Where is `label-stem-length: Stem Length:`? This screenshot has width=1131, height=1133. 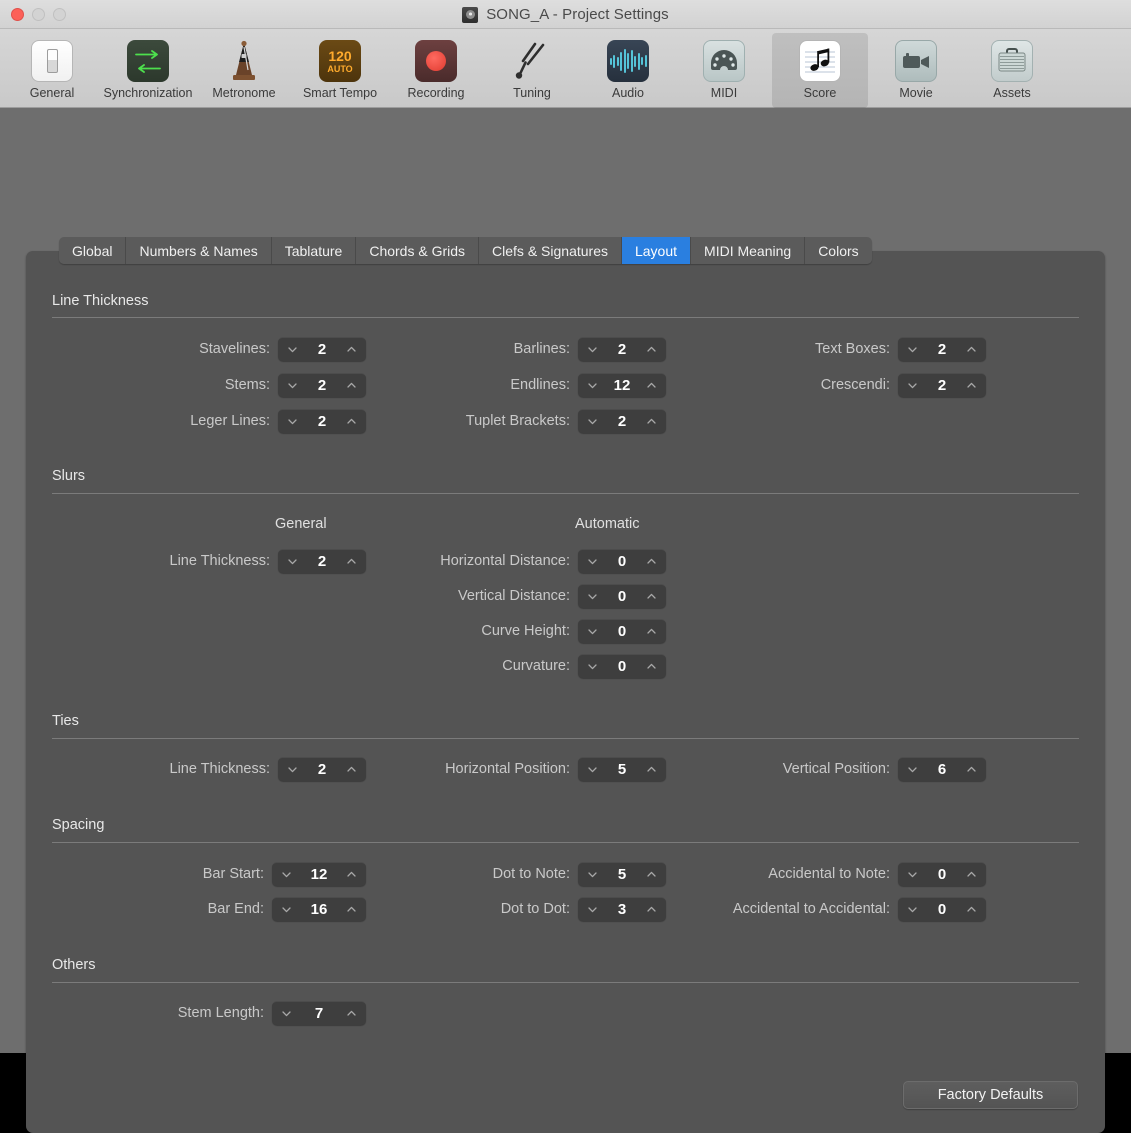
label-stem-length: Stem Length: is located at coordinates (220, 1013).